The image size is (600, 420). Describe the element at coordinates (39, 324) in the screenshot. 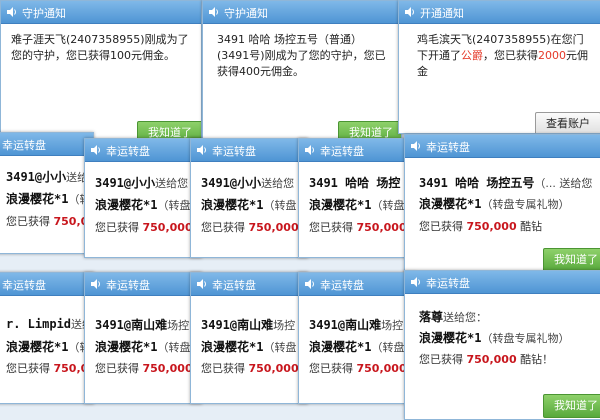

I see `sender-name: r. Limpid` at that location.